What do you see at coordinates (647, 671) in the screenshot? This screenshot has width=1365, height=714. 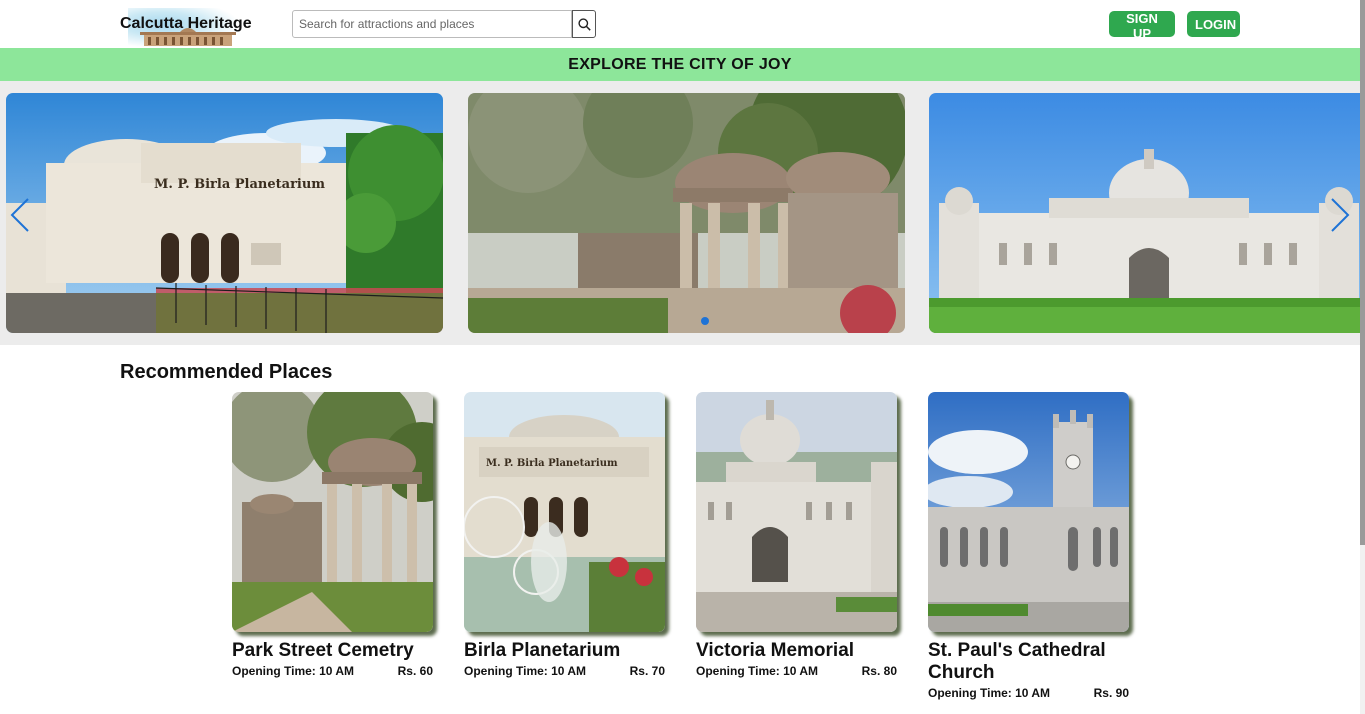 I see `price: Rs. 70` at bounding box center [647, 671].